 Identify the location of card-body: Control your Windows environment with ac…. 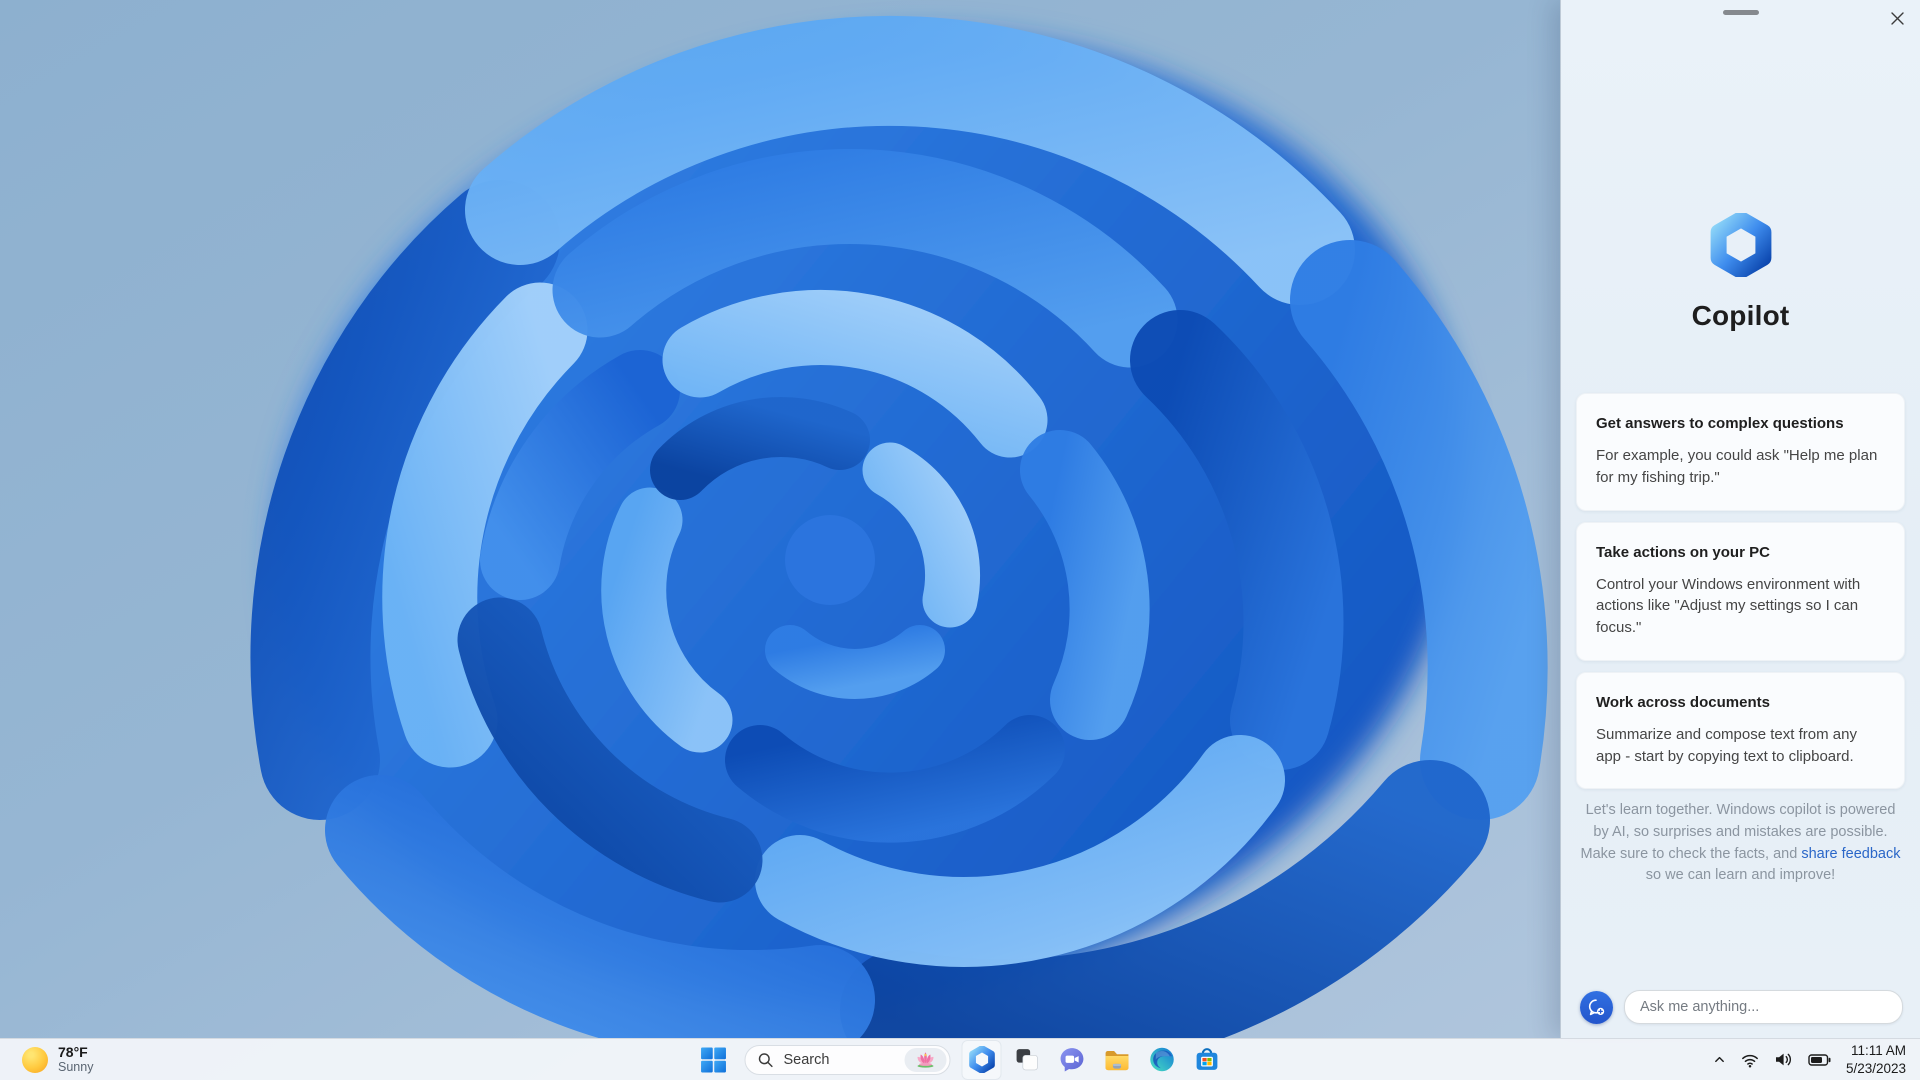
(1728, 606).